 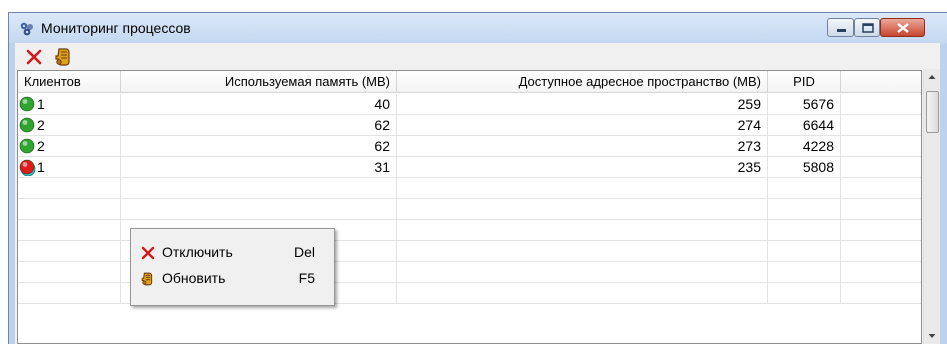 What do you see at coordinates (259, 104) in the screenshot?
I see `cell-memory: 40` at bounding box center [259, 104].